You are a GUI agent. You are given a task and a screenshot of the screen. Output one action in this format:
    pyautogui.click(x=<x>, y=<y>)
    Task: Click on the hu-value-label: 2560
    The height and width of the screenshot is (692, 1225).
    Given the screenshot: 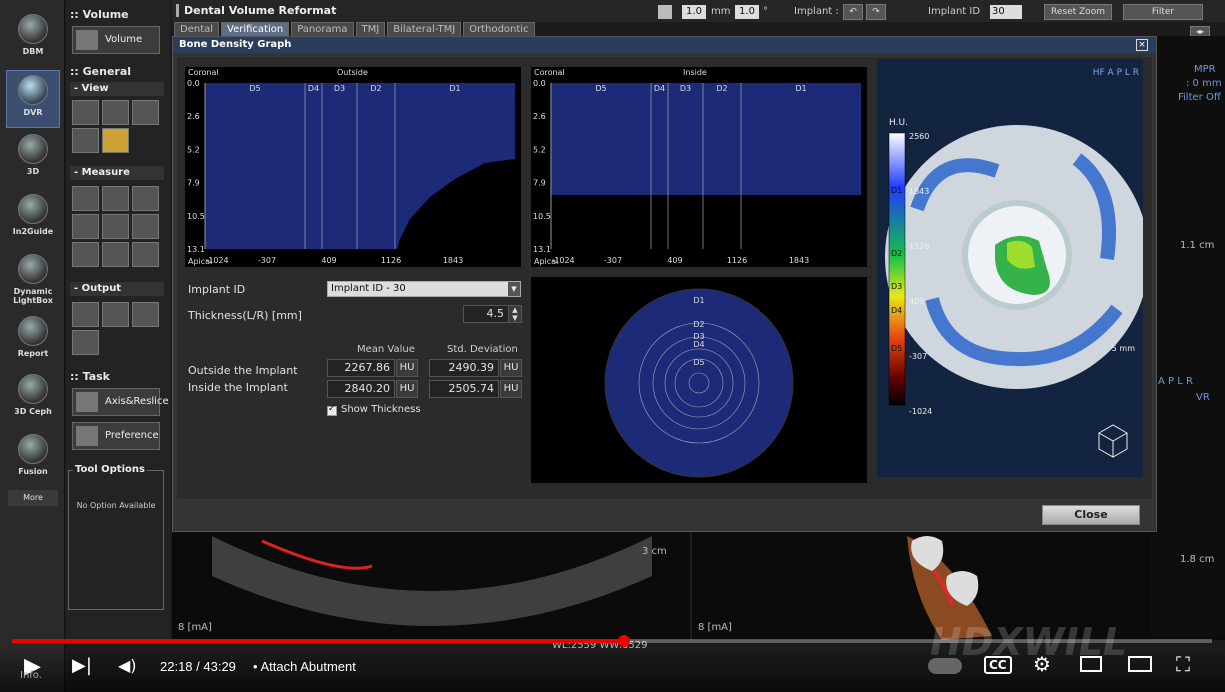 What is the action you would take?
    pyautogui.click(x=919, y=136)
    